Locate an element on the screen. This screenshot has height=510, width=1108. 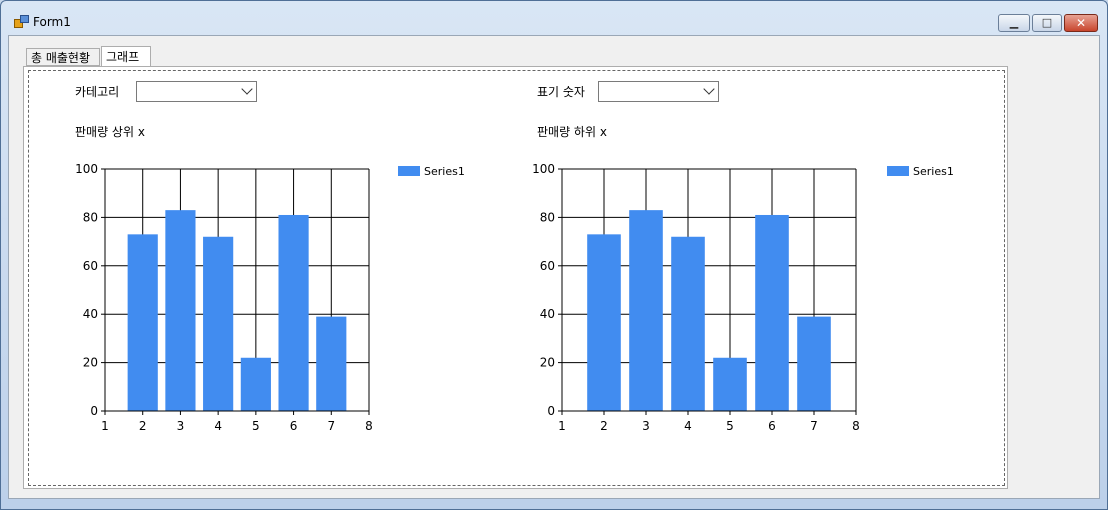
category-combobox is located at coordinates (196, 91).